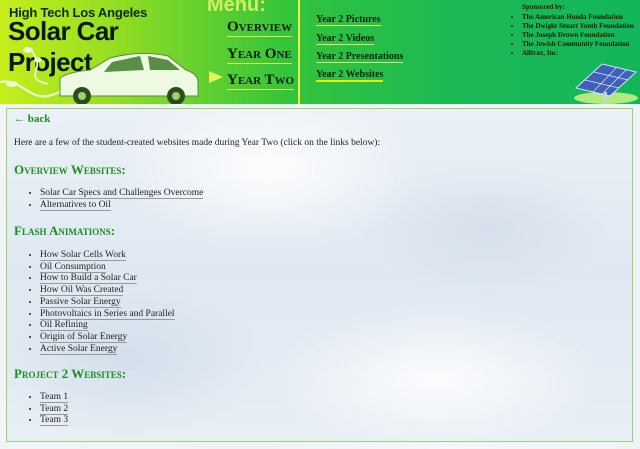 The height and width of the screenshot is (449, 640). What do you see at coordinates (84, 337) in the screenshot?
I see `animation-link: Origin of Solar Energy` at bounding box center [84, 337].